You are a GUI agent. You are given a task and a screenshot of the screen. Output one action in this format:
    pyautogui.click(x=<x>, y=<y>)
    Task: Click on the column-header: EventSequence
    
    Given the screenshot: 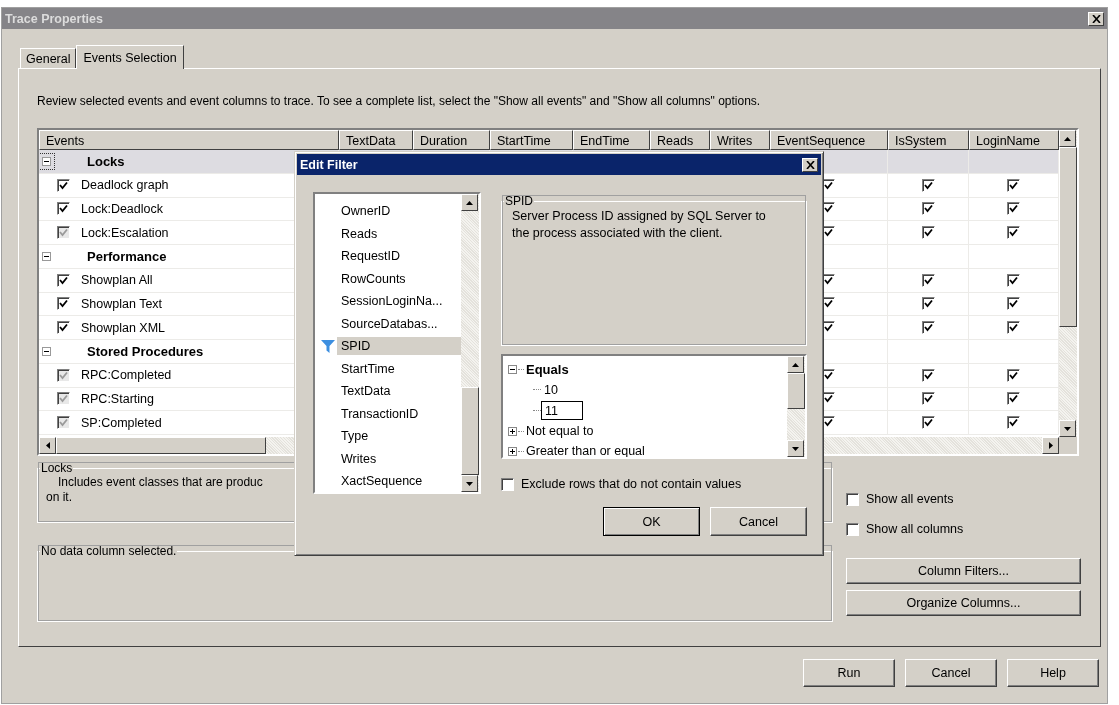 What is the action you would take?
    pyautogui.click(x=829, y=140)
    